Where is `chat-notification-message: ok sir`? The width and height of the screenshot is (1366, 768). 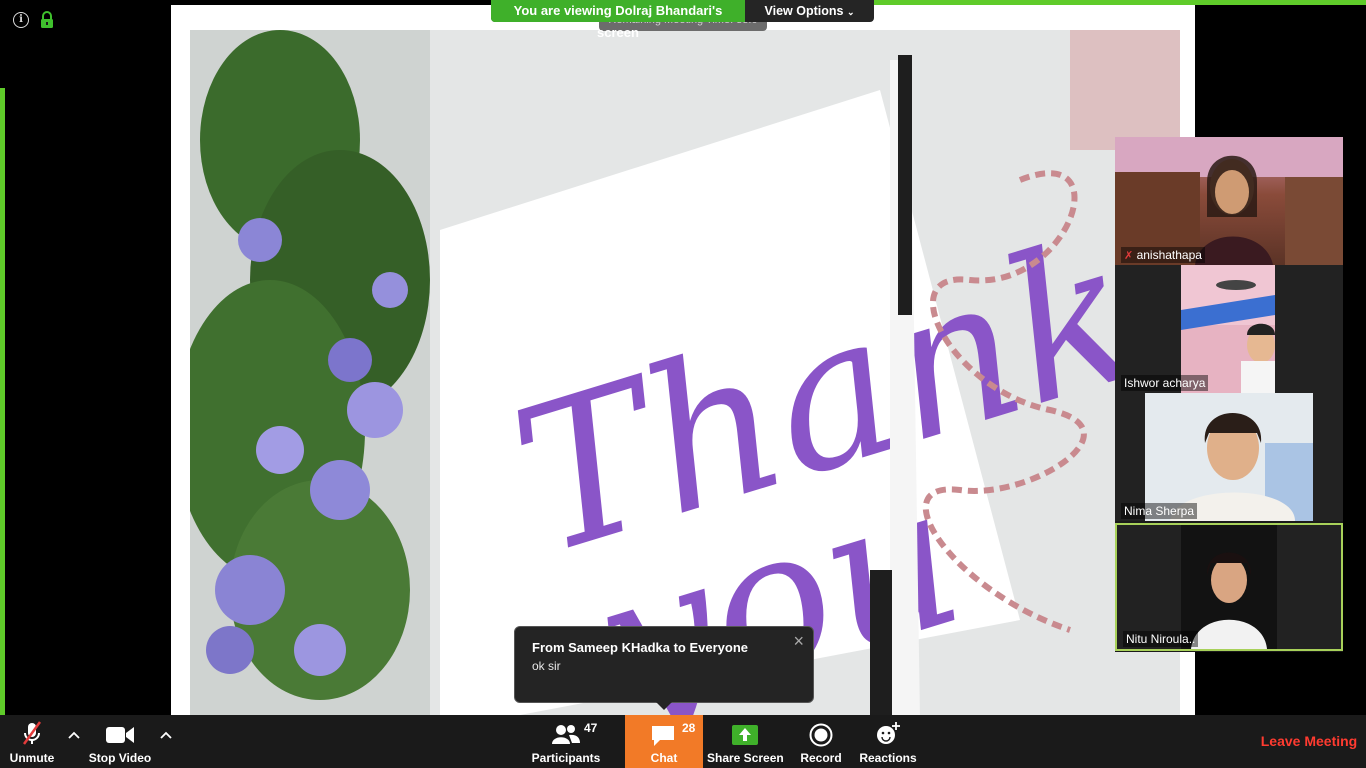
chat-notification-message: ok sir is located at coordinates (546, 666).